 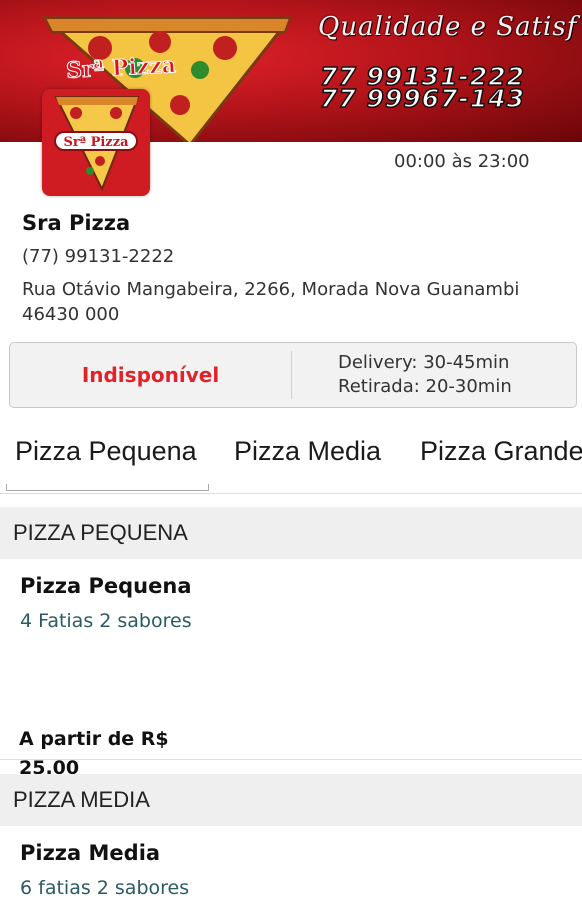 I want to click on category-tabs: Pizza Pequena Pizza Media Pizza Grande, so click(x=291, y=457).